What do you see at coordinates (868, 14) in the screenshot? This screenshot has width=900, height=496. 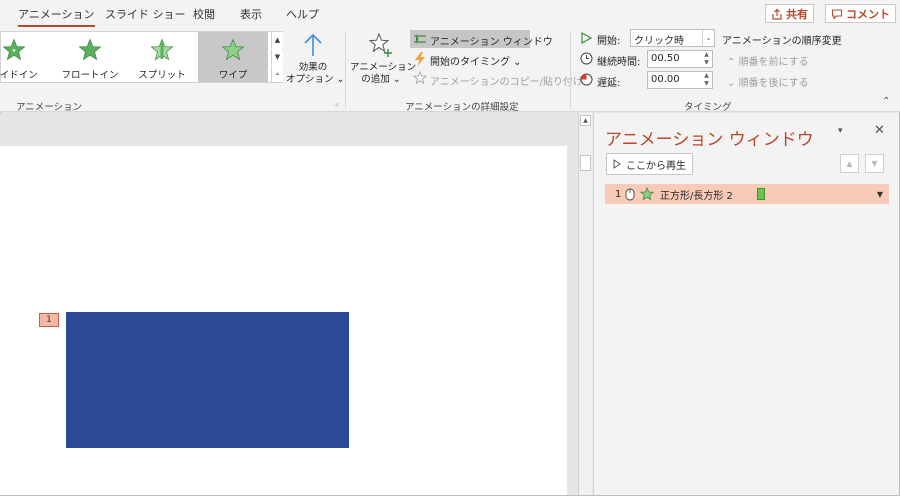 I see `comment-label: コメント` at bounding box center [868, 14].